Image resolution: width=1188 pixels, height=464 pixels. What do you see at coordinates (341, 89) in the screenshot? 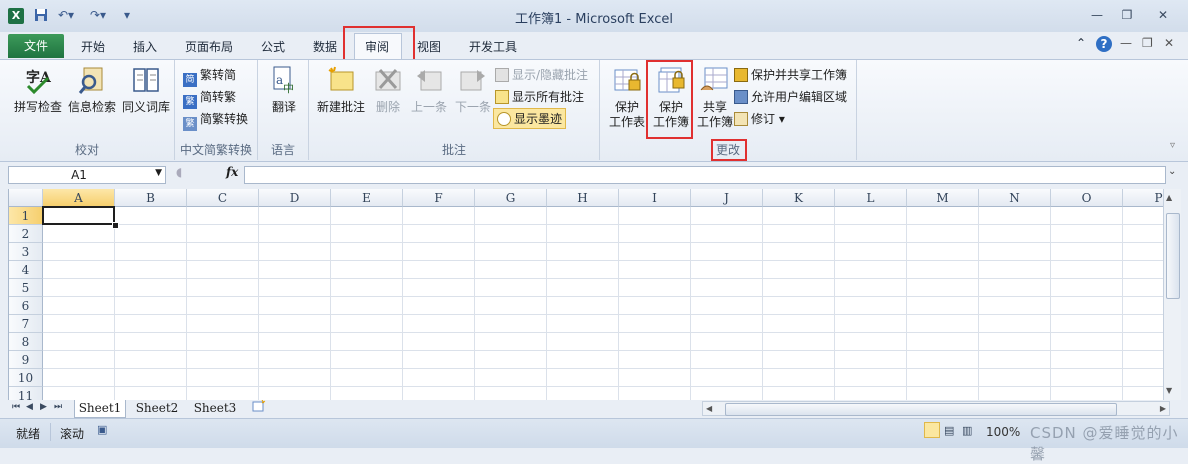
I see `new-comment-button: 新建批注` at bounding box center [341, 89].